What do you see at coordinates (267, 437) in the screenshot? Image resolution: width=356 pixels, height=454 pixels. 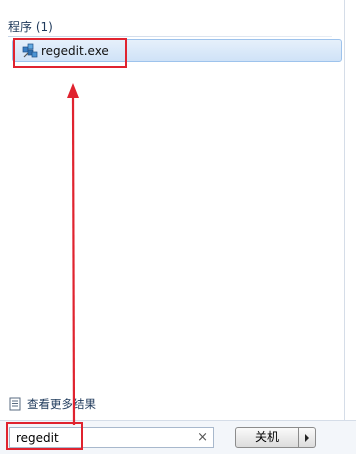 I see `shutdown-button: 关机` at bounding box center [267, 437].